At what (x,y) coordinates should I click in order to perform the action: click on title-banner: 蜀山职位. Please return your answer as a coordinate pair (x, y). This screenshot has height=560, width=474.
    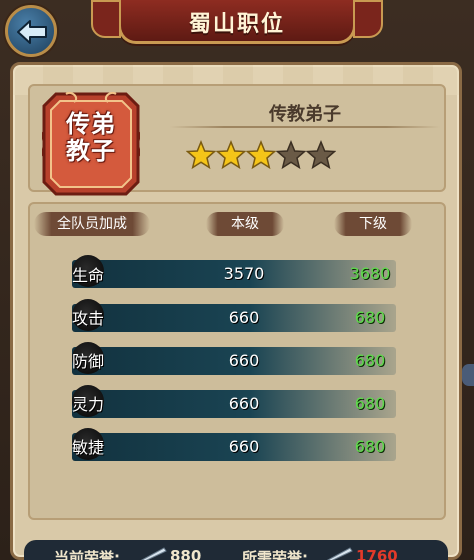
    Looking at the image, I should click on (237, 22).